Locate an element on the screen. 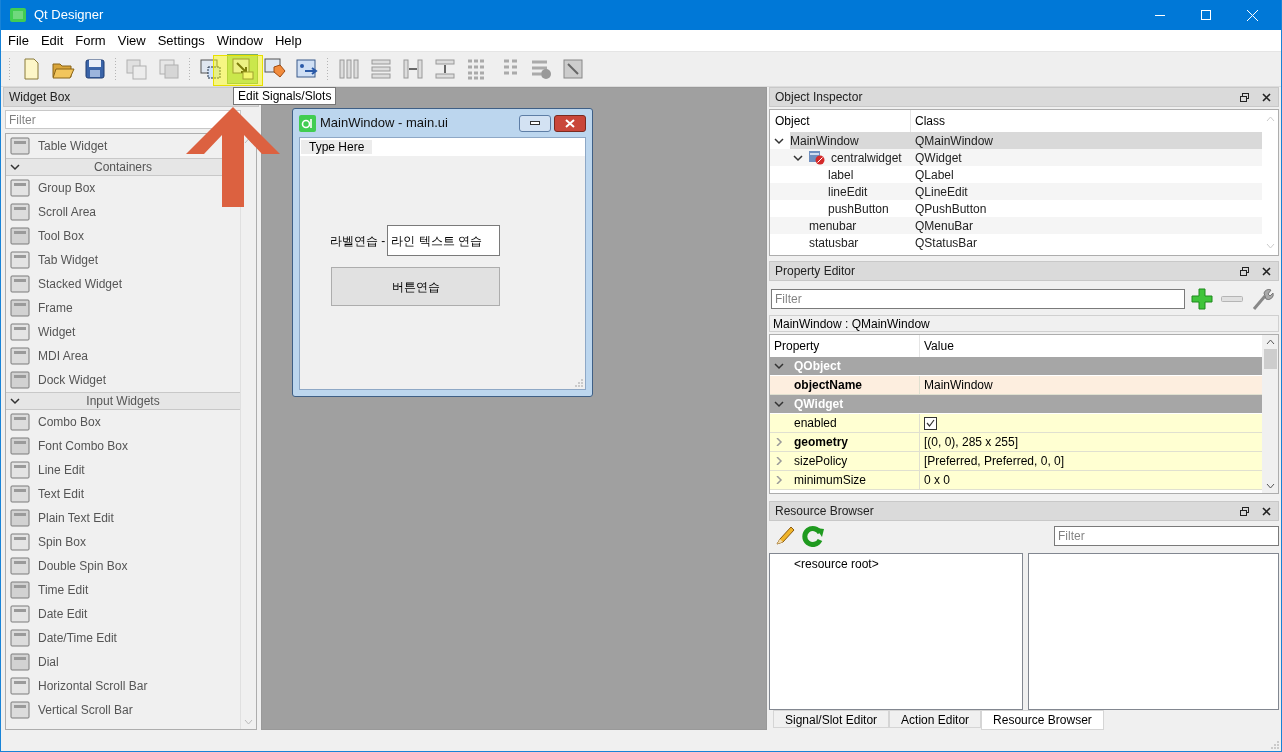  class-cell-text: QMenuBar is located at coordinates (944, 226).